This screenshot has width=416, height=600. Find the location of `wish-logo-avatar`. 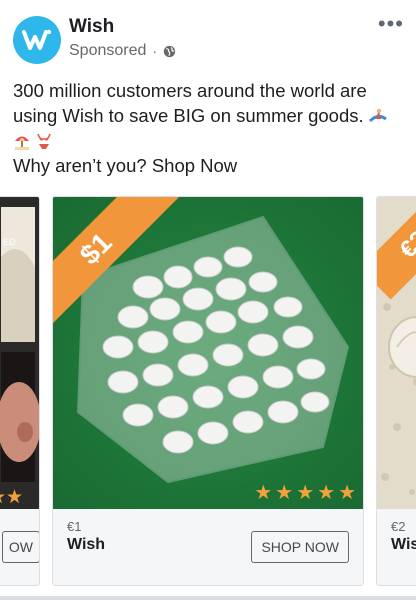

wish-logo-avatar is located at coordinates (37, 40).